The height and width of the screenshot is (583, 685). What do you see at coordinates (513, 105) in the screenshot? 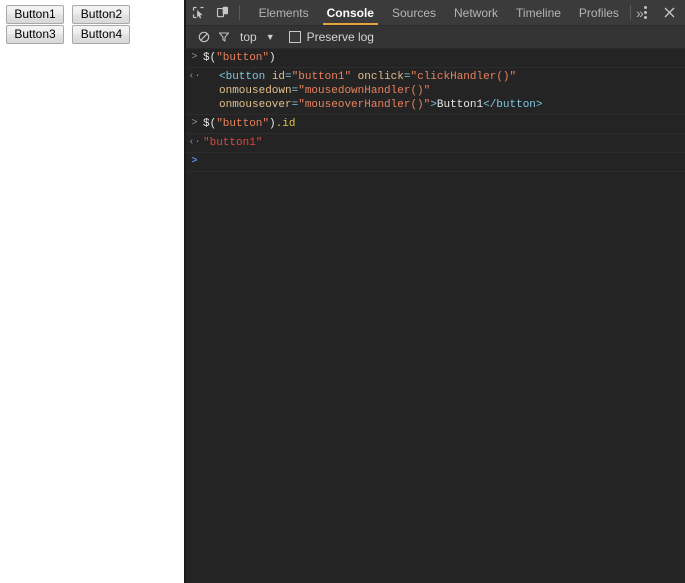
I see `code-token: </button>` at bounding box center [513, 105].